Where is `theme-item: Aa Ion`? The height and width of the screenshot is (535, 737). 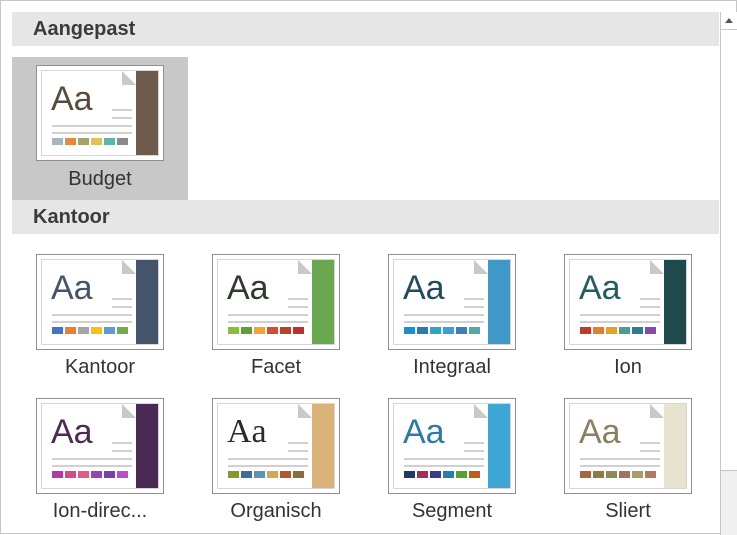 theme-item: Aa Ion is located at coordinates (628, 318).